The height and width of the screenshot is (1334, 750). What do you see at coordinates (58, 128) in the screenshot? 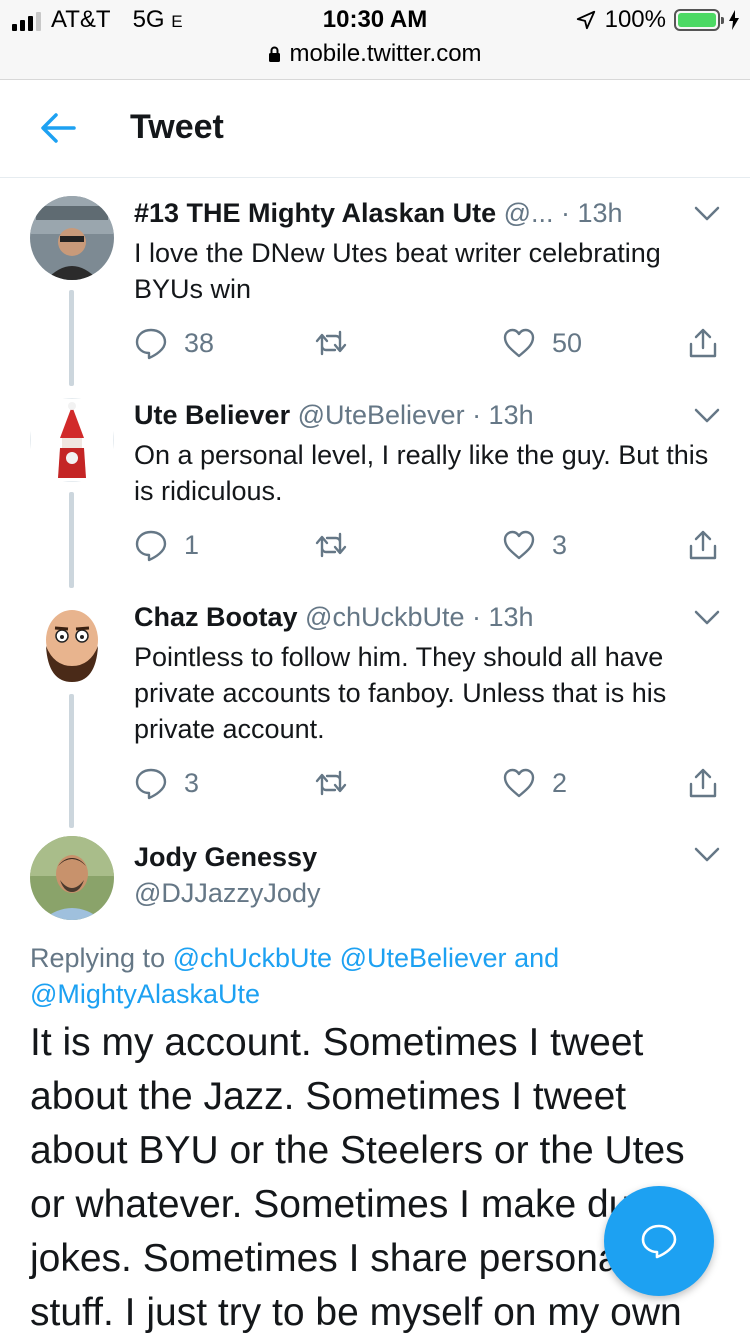
I see `back-arrow-icon` at bounding box center [58, 128].